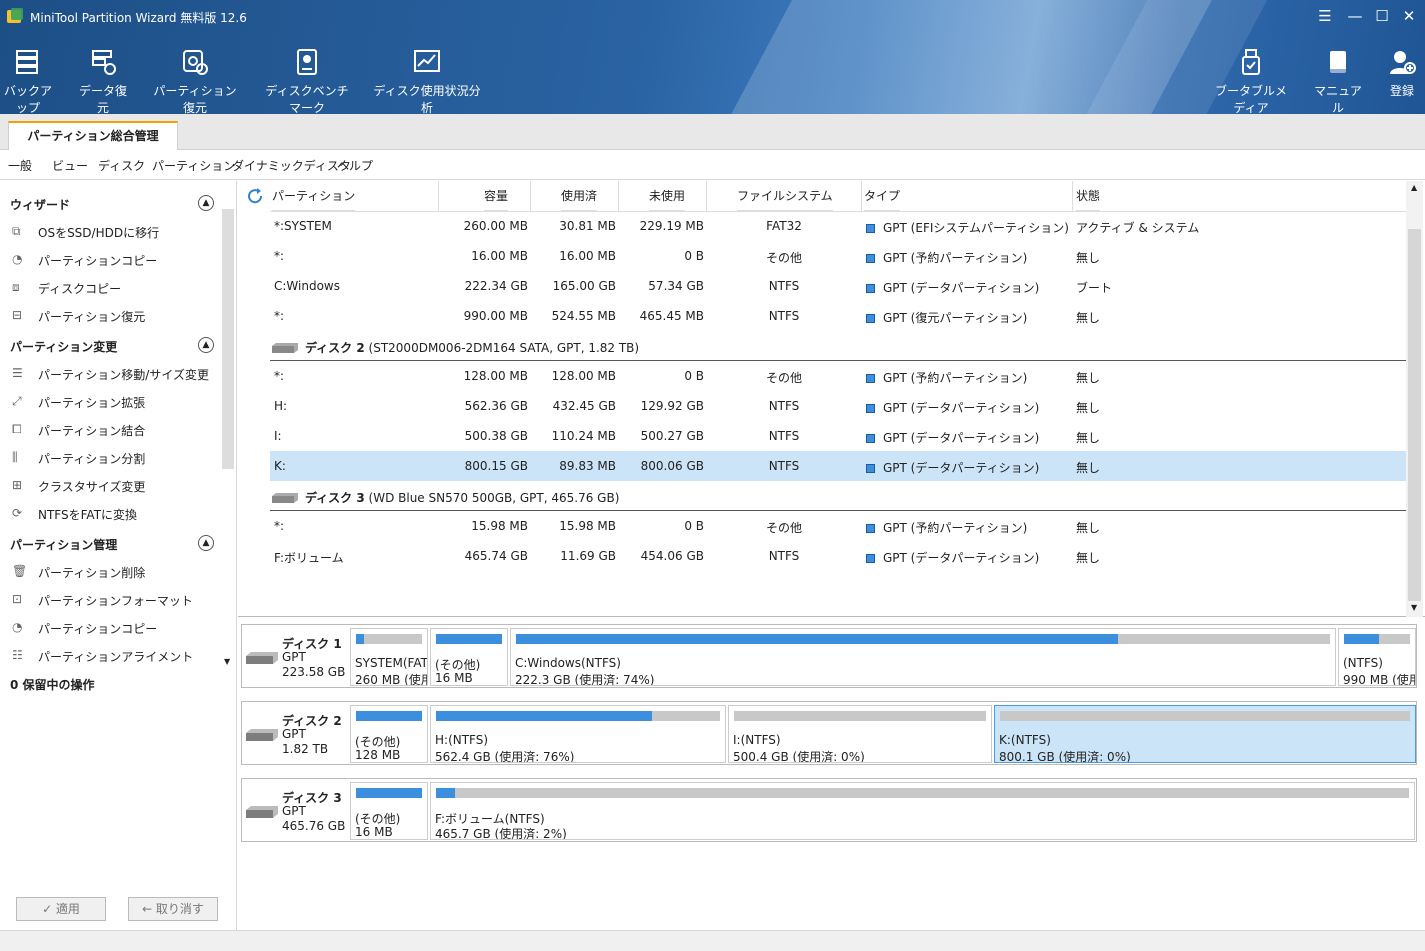 The image size is (1425, 951). I want to click on minimize-button: —, so click(1355, 16).